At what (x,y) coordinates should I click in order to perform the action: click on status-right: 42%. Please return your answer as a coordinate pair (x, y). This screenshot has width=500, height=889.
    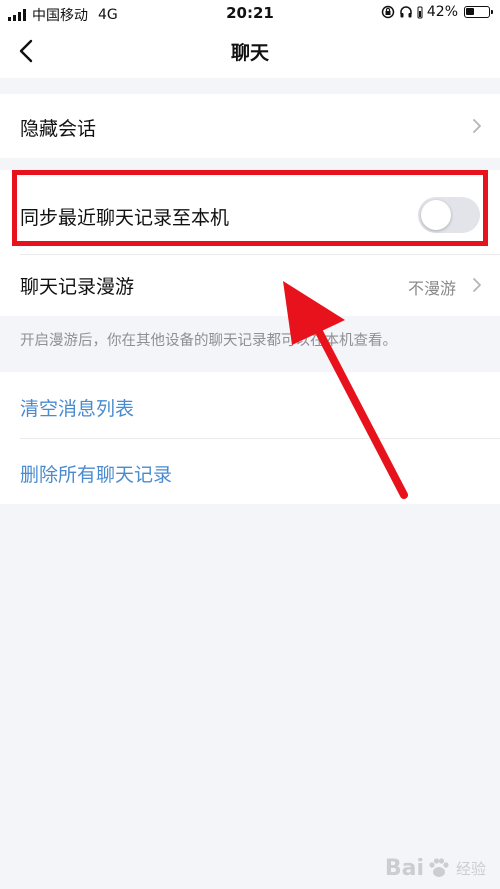
    Looking at the image, I should click on (437, 12).